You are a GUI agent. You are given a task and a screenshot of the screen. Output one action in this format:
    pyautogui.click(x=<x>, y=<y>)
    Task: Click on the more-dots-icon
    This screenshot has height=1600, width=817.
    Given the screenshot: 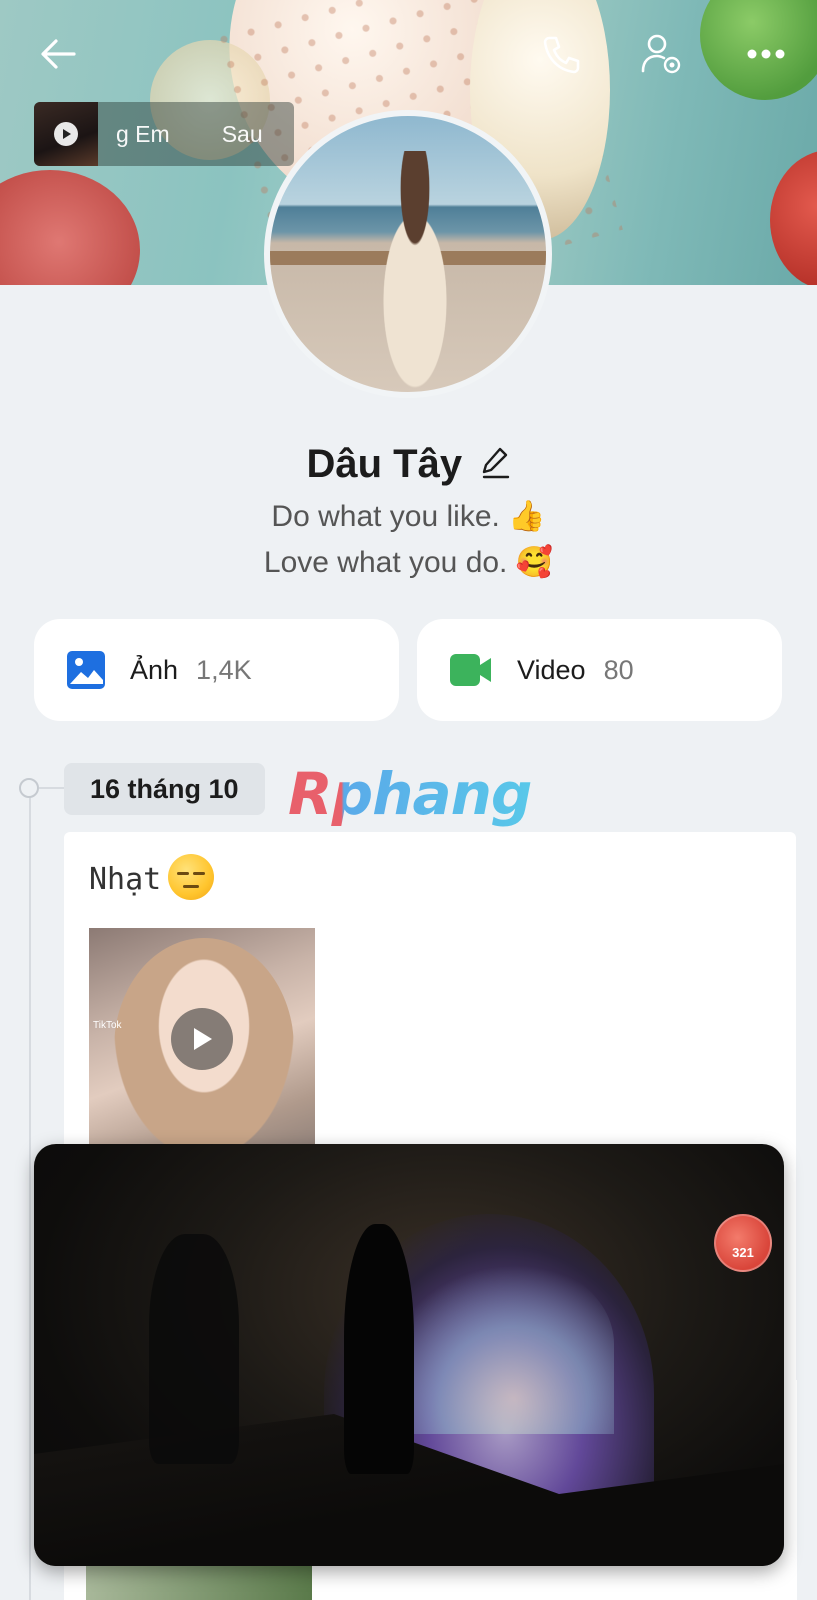 What is the action you would take?
    pyautogui.click(x=766, y=54)
    